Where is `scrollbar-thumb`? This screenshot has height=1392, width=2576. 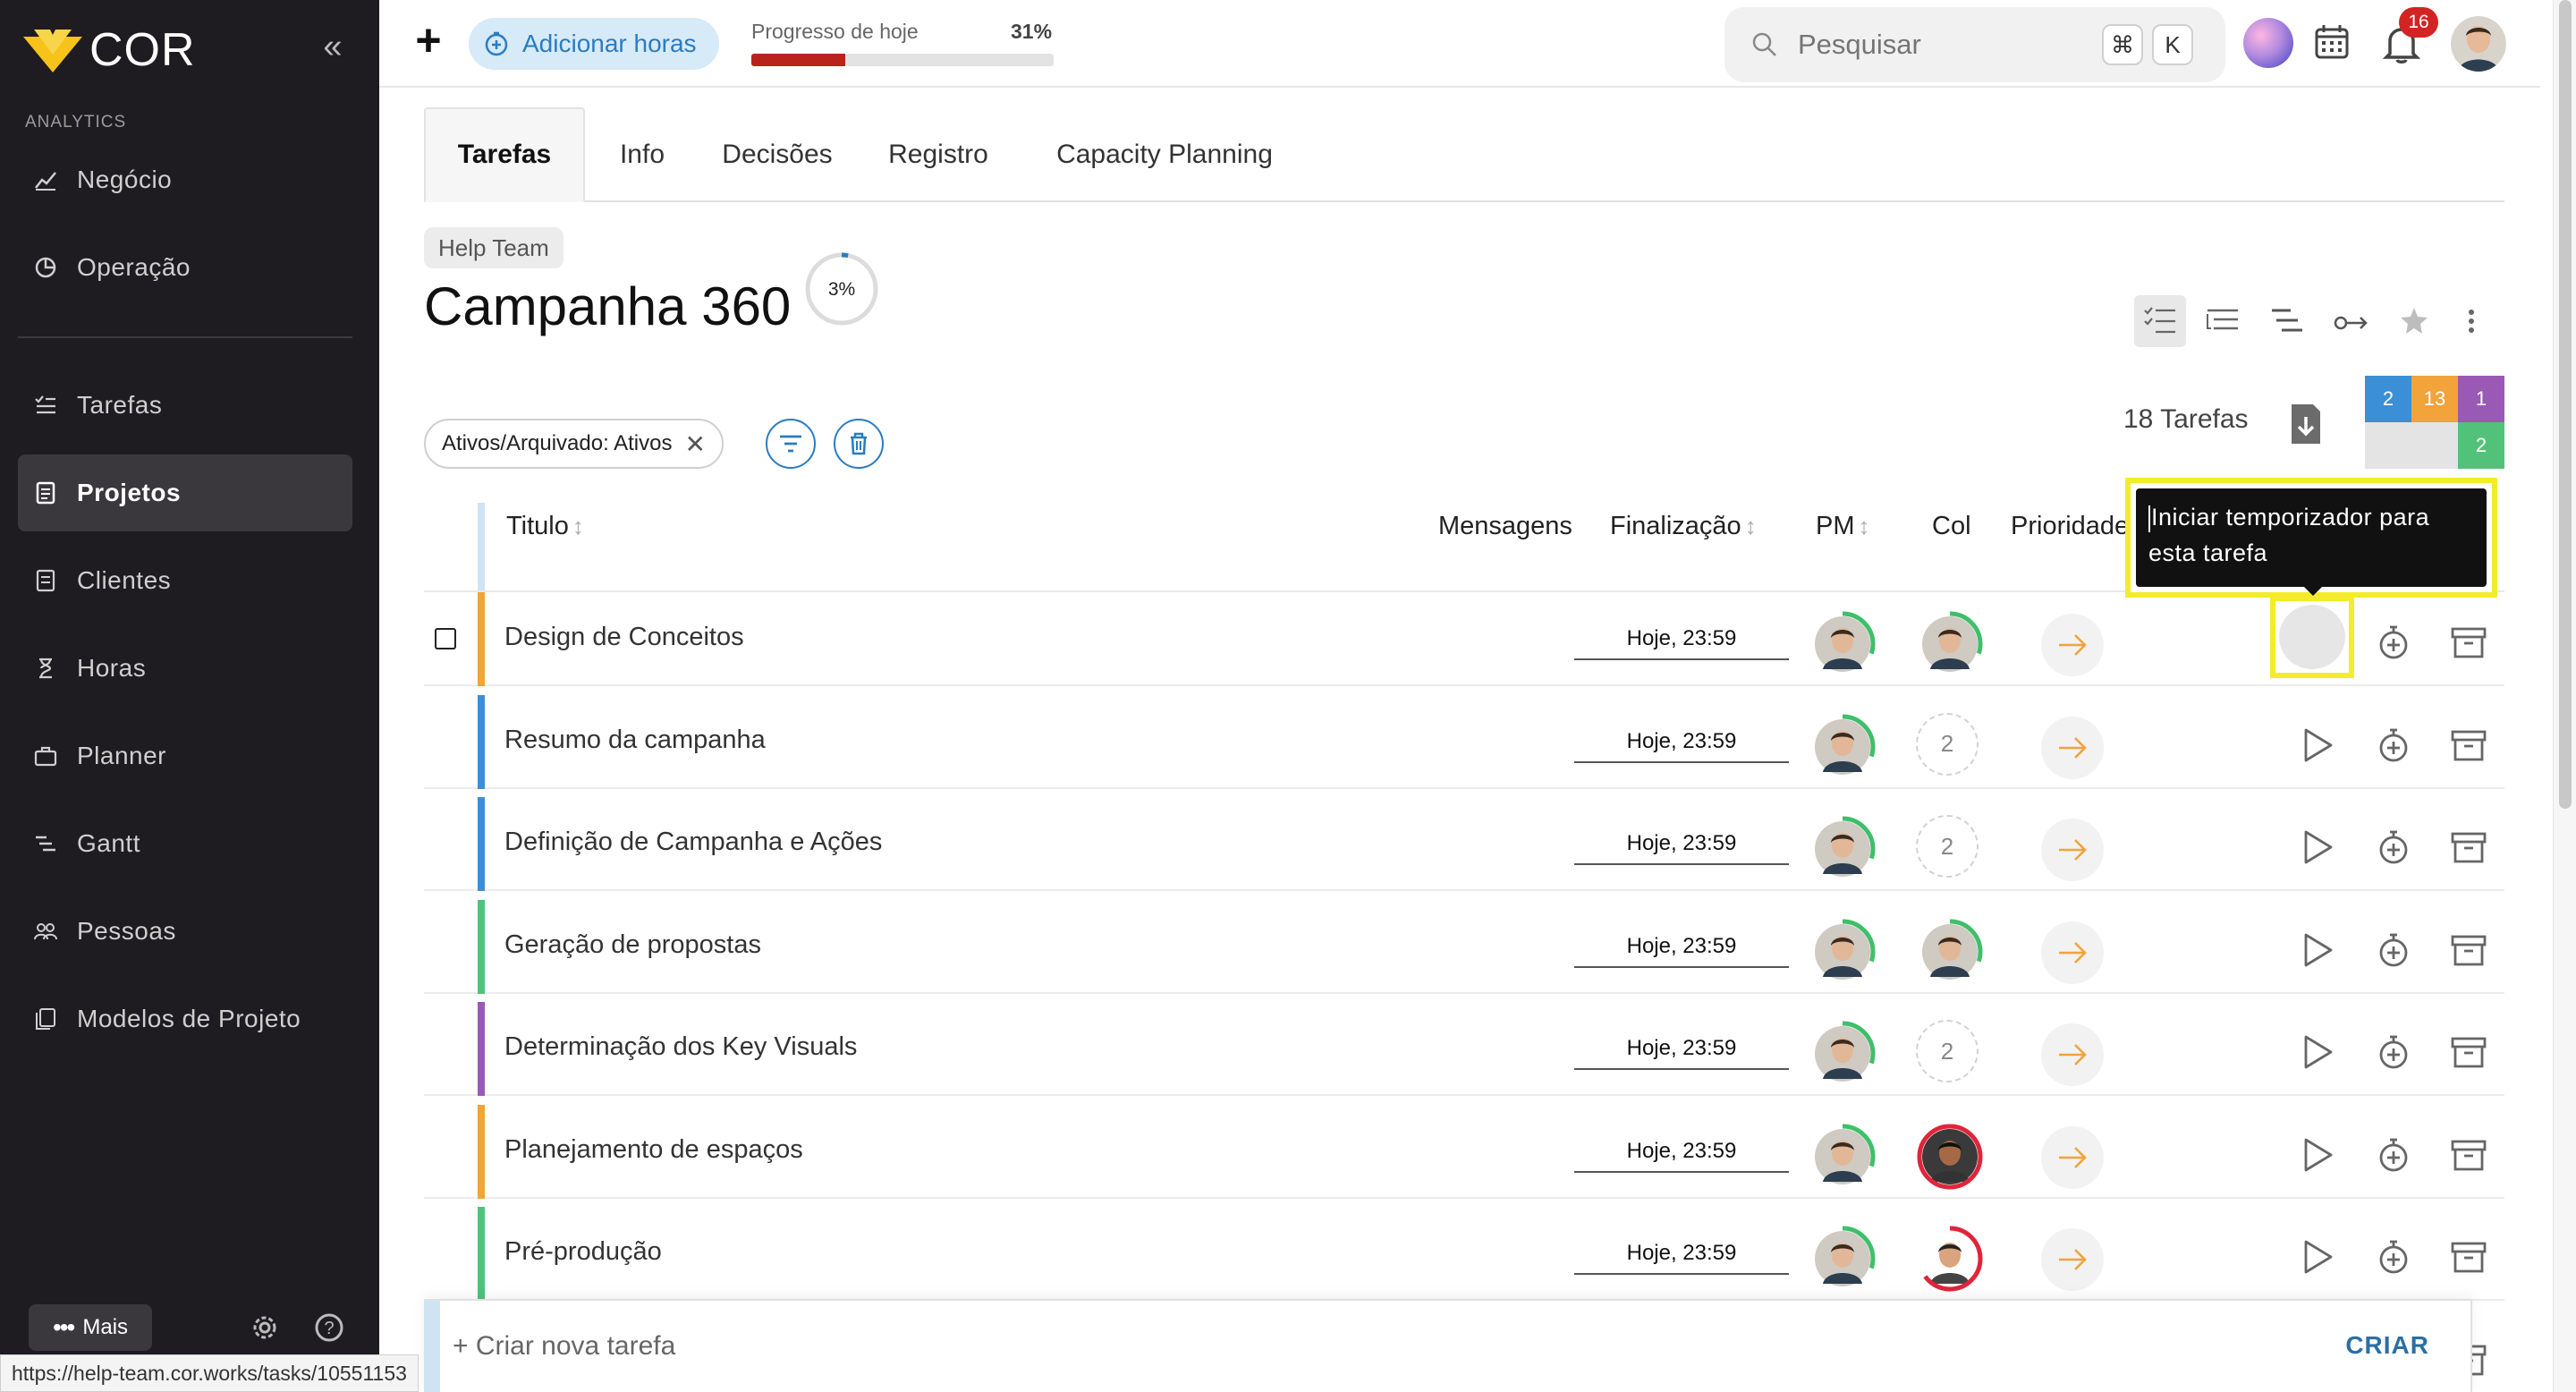 scrollbar-thumb is located at coordinates (2565, 404).